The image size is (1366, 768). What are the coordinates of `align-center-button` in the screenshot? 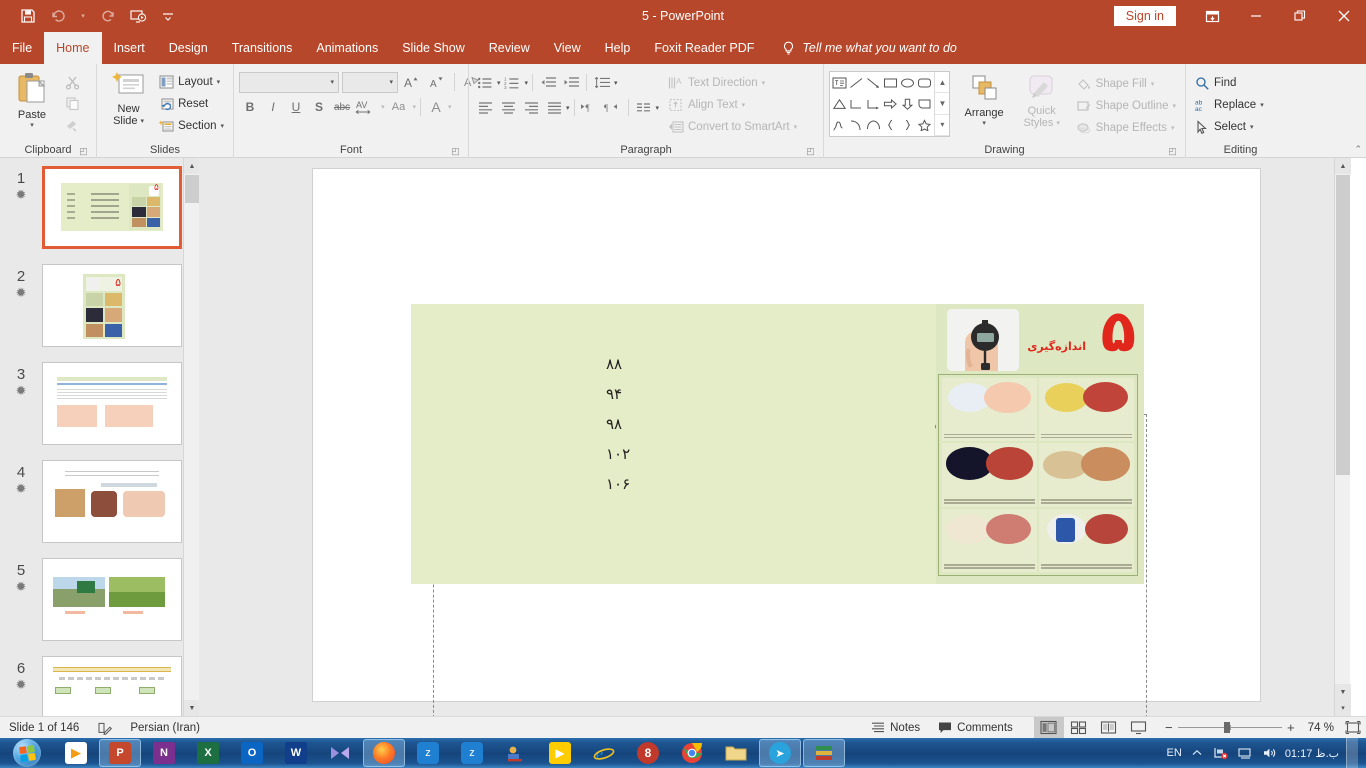 It's located at (508, 107).